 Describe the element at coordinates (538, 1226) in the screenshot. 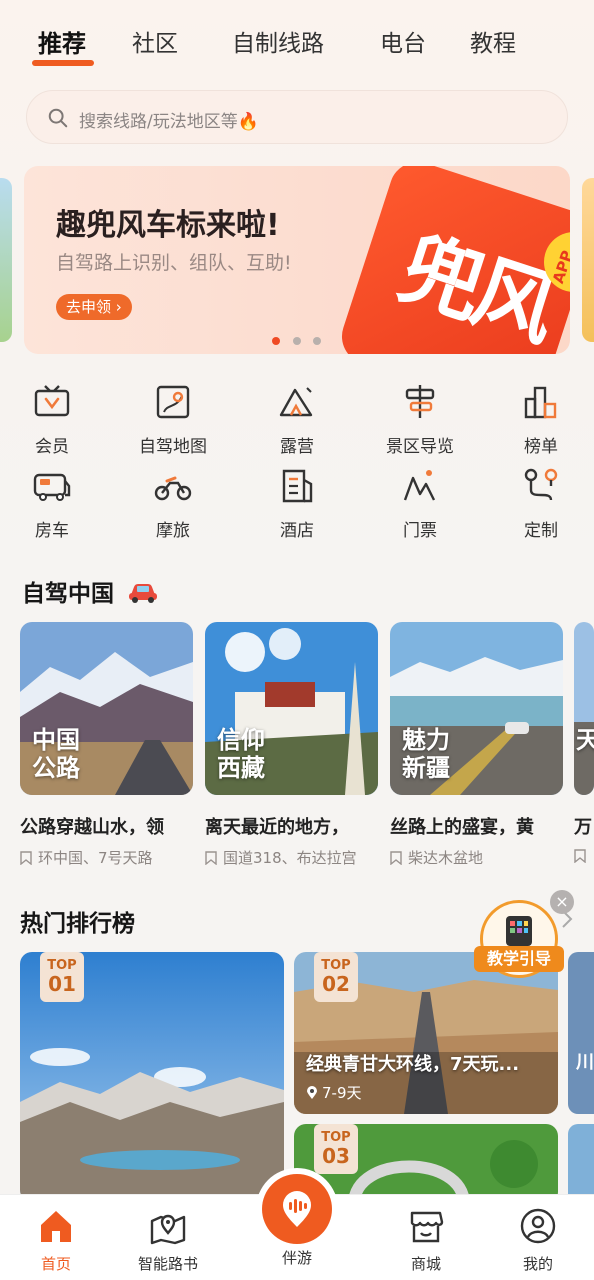

I see `profile-icon` at that location.